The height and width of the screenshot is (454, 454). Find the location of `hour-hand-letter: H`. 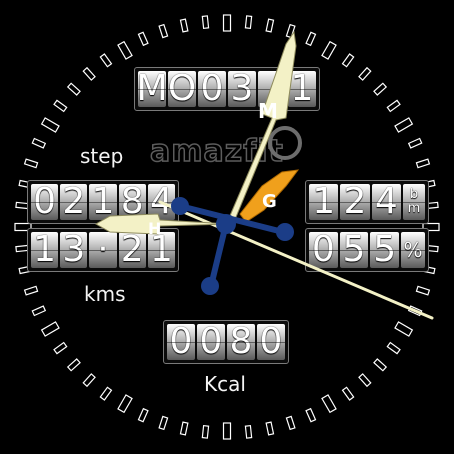

hour-hand-letter: H is located at coordinates (154, 228).